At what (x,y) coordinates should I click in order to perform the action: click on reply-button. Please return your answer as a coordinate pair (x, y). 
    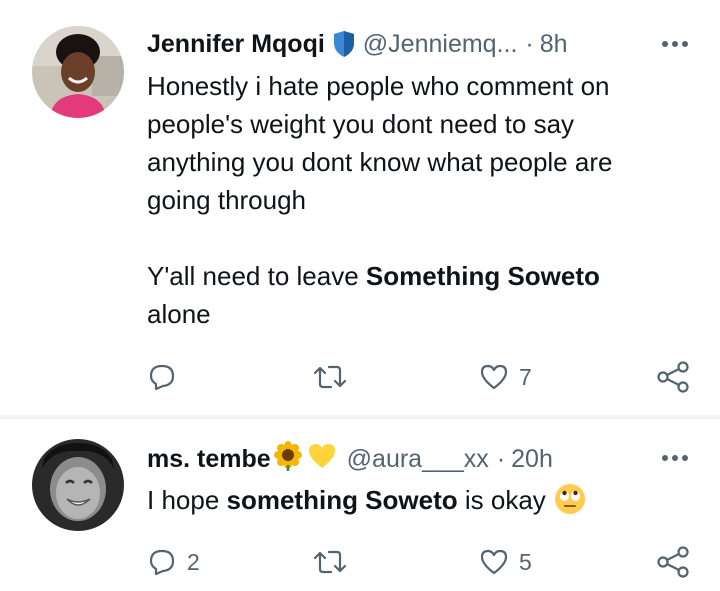
    Looking at the image, I should click on (167, 377).